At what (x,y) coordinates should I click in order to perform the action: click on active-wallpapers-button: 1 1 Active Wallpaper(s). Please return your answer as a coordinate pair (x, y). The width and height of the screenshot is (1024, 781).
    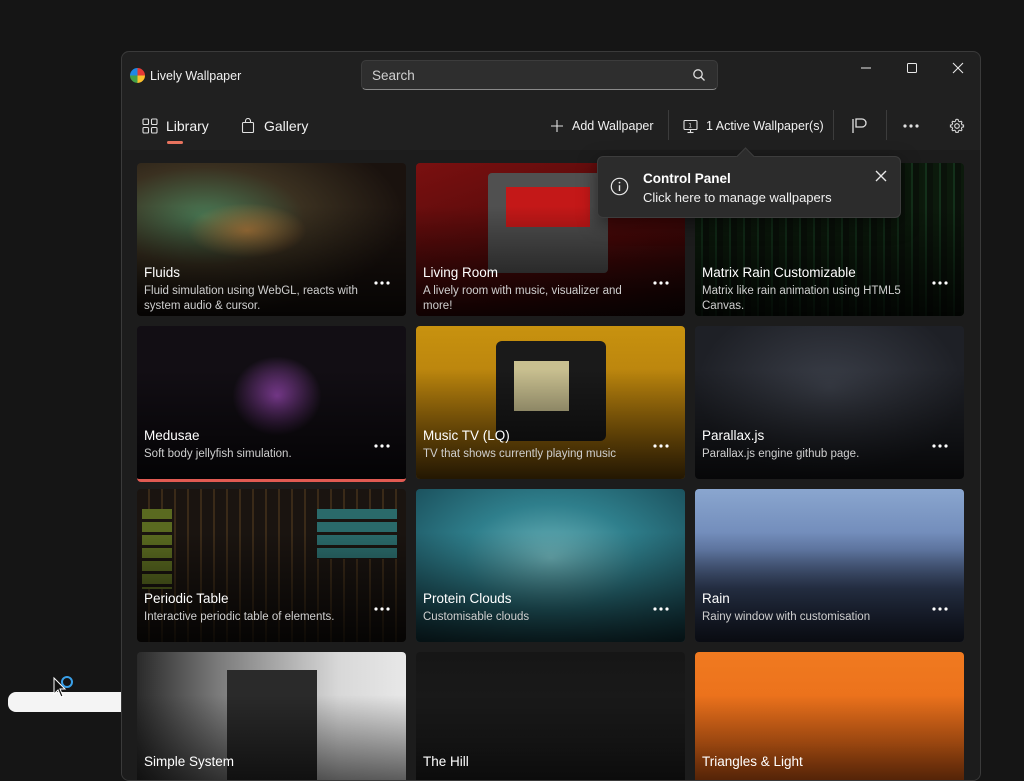
    Looking at the image, I should click on (753, 126).